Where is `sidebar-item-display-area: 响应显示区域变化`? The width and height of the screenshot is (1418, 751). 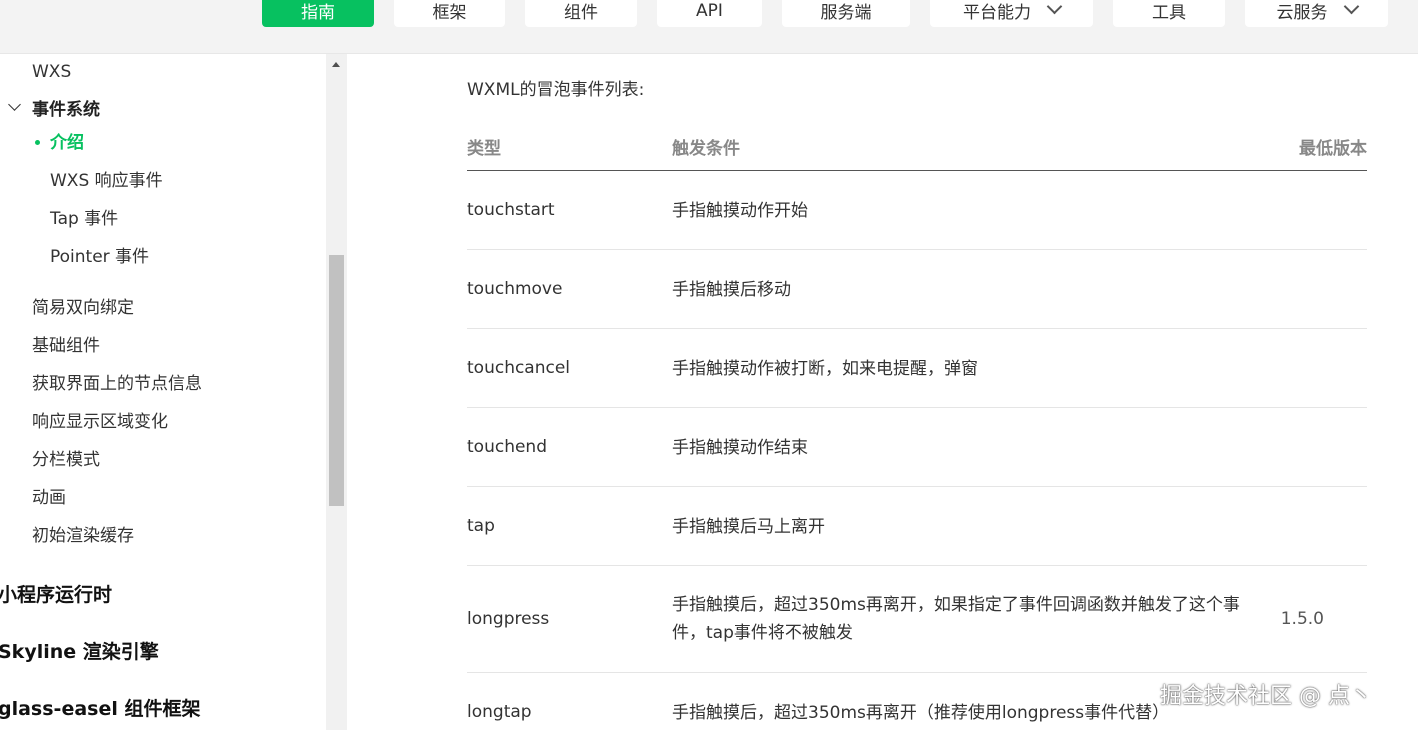 sidebar-item-display-area: 响应显示区域变化 is located at coordinates (100, 422).